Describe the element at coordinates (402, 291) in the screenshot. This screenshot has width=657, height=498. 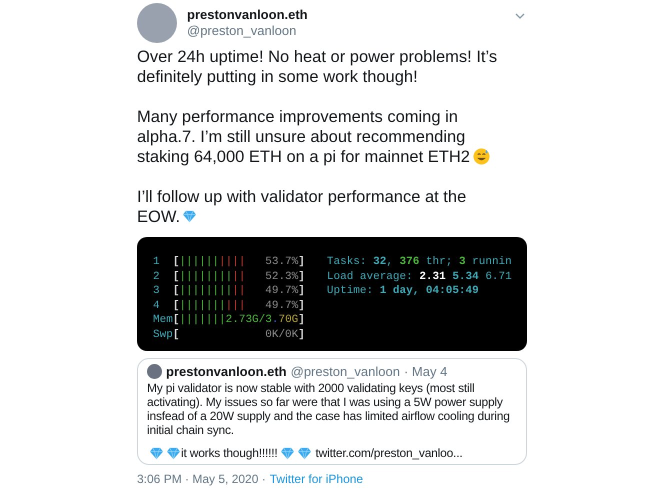
I see `terminal-line: Uptime: 1 day, 04:05:49` at that location.